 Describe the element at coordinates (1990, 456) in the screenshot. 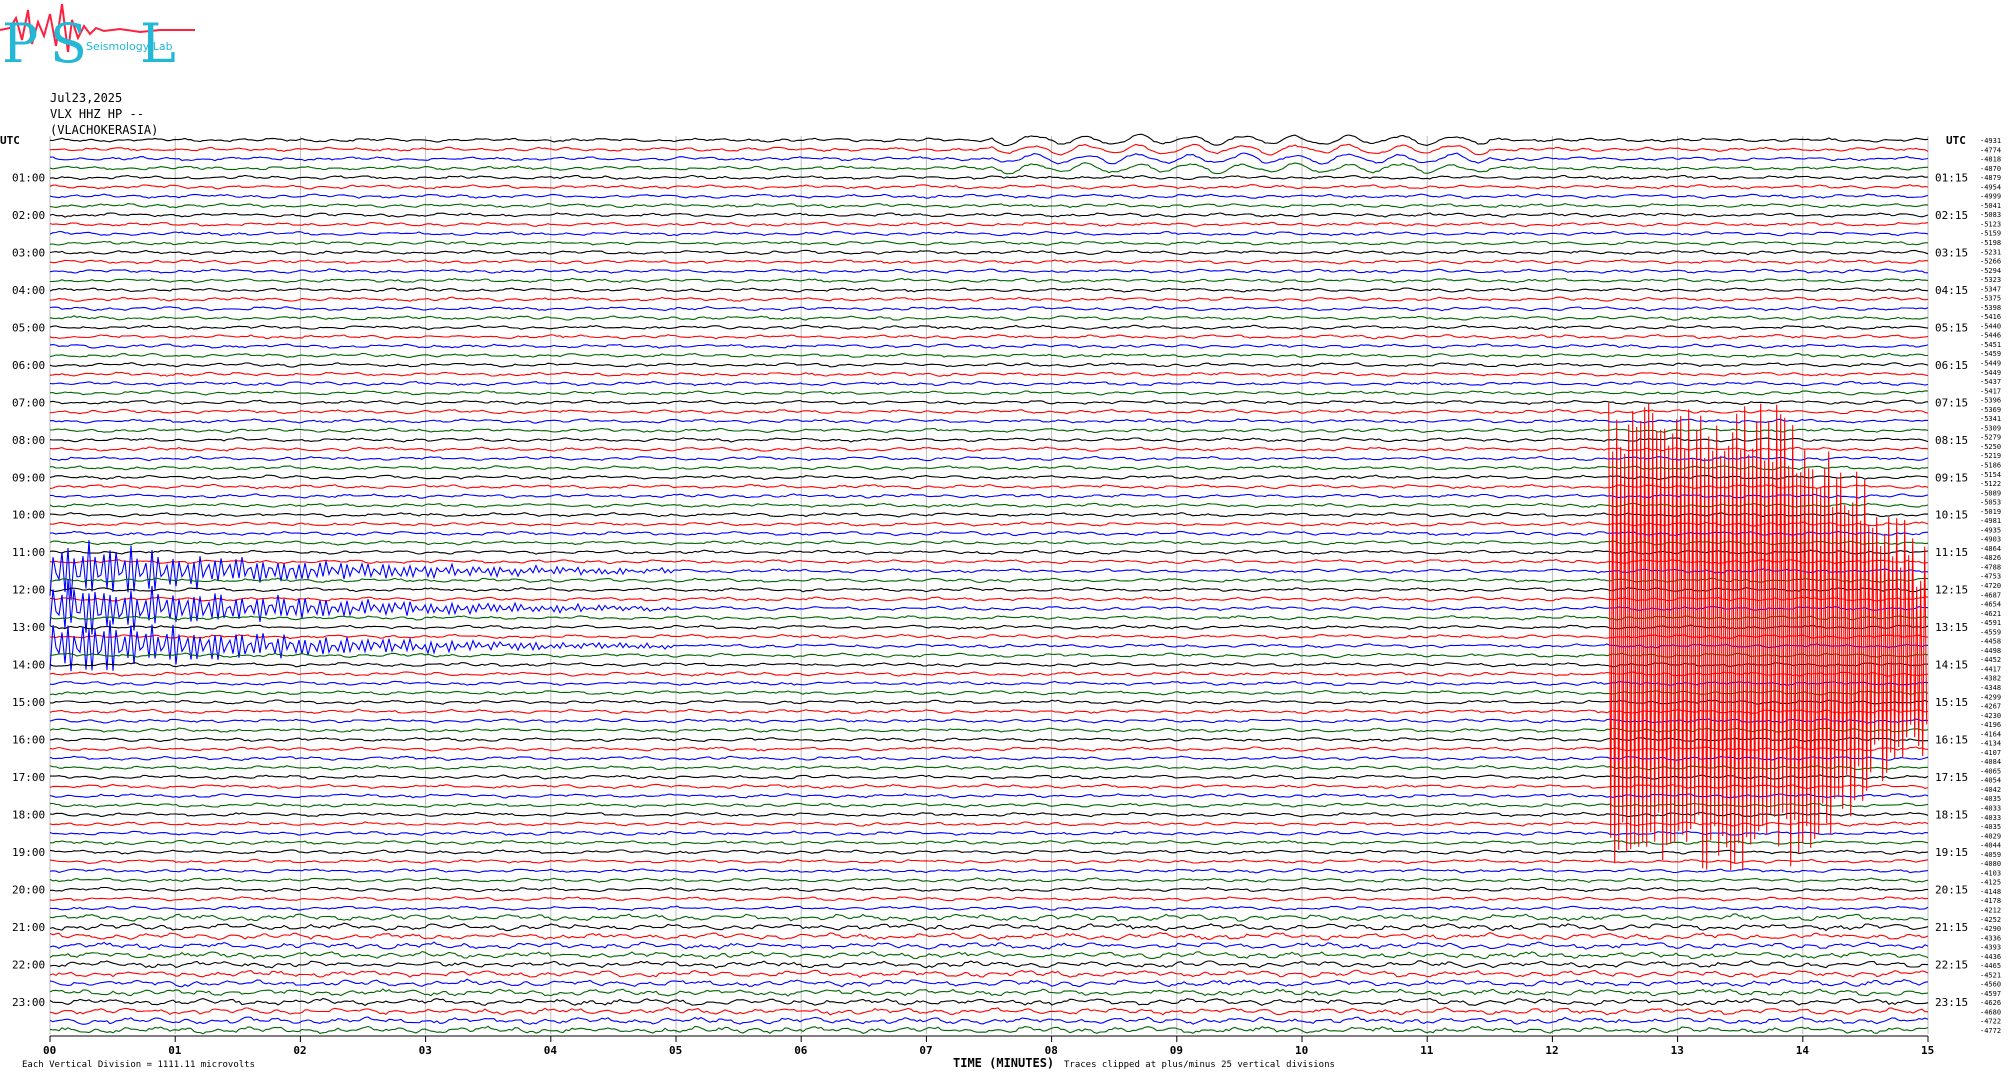

I see `offset-label: -5219` at that location.